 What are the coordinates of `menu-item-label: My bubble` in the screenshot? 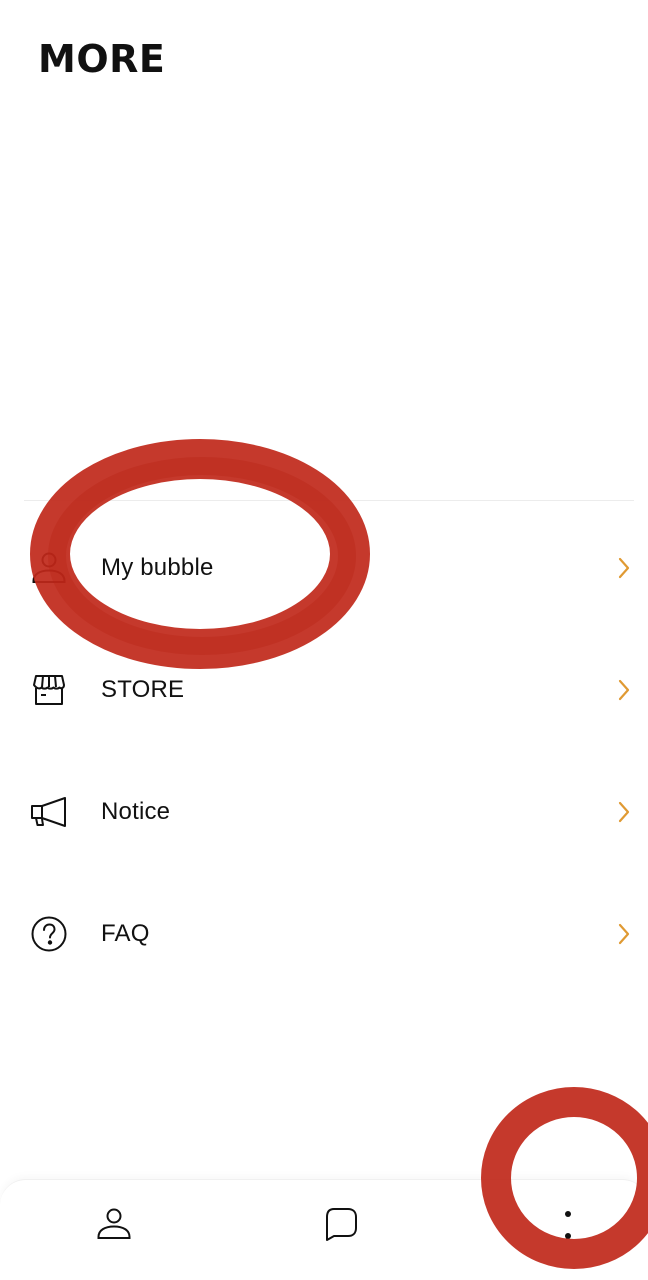 It's located at (157, 567).